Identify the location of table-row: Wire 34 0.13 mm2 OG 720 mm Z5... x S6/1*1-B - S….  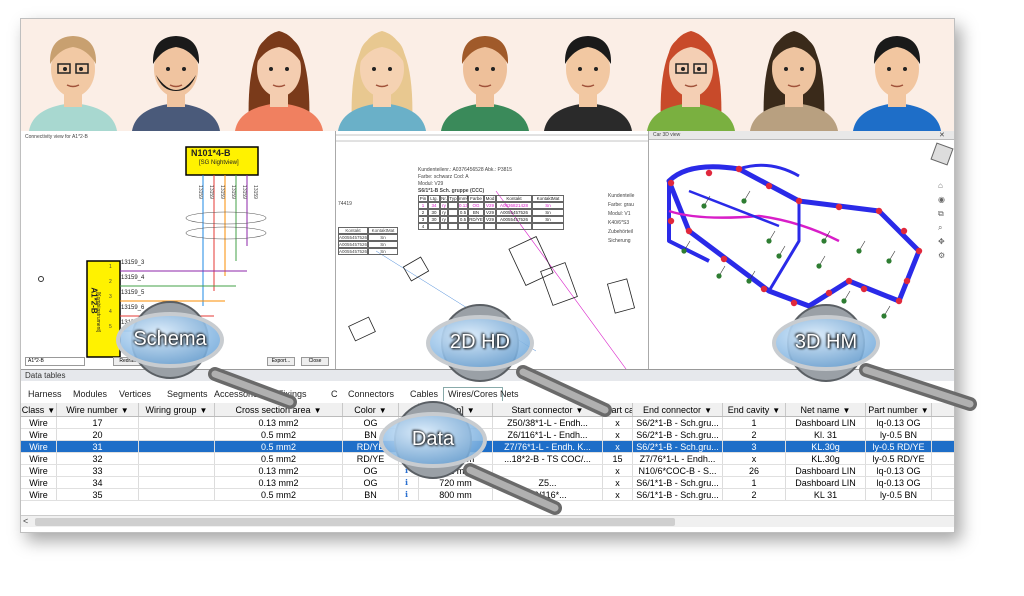
(487, 483).